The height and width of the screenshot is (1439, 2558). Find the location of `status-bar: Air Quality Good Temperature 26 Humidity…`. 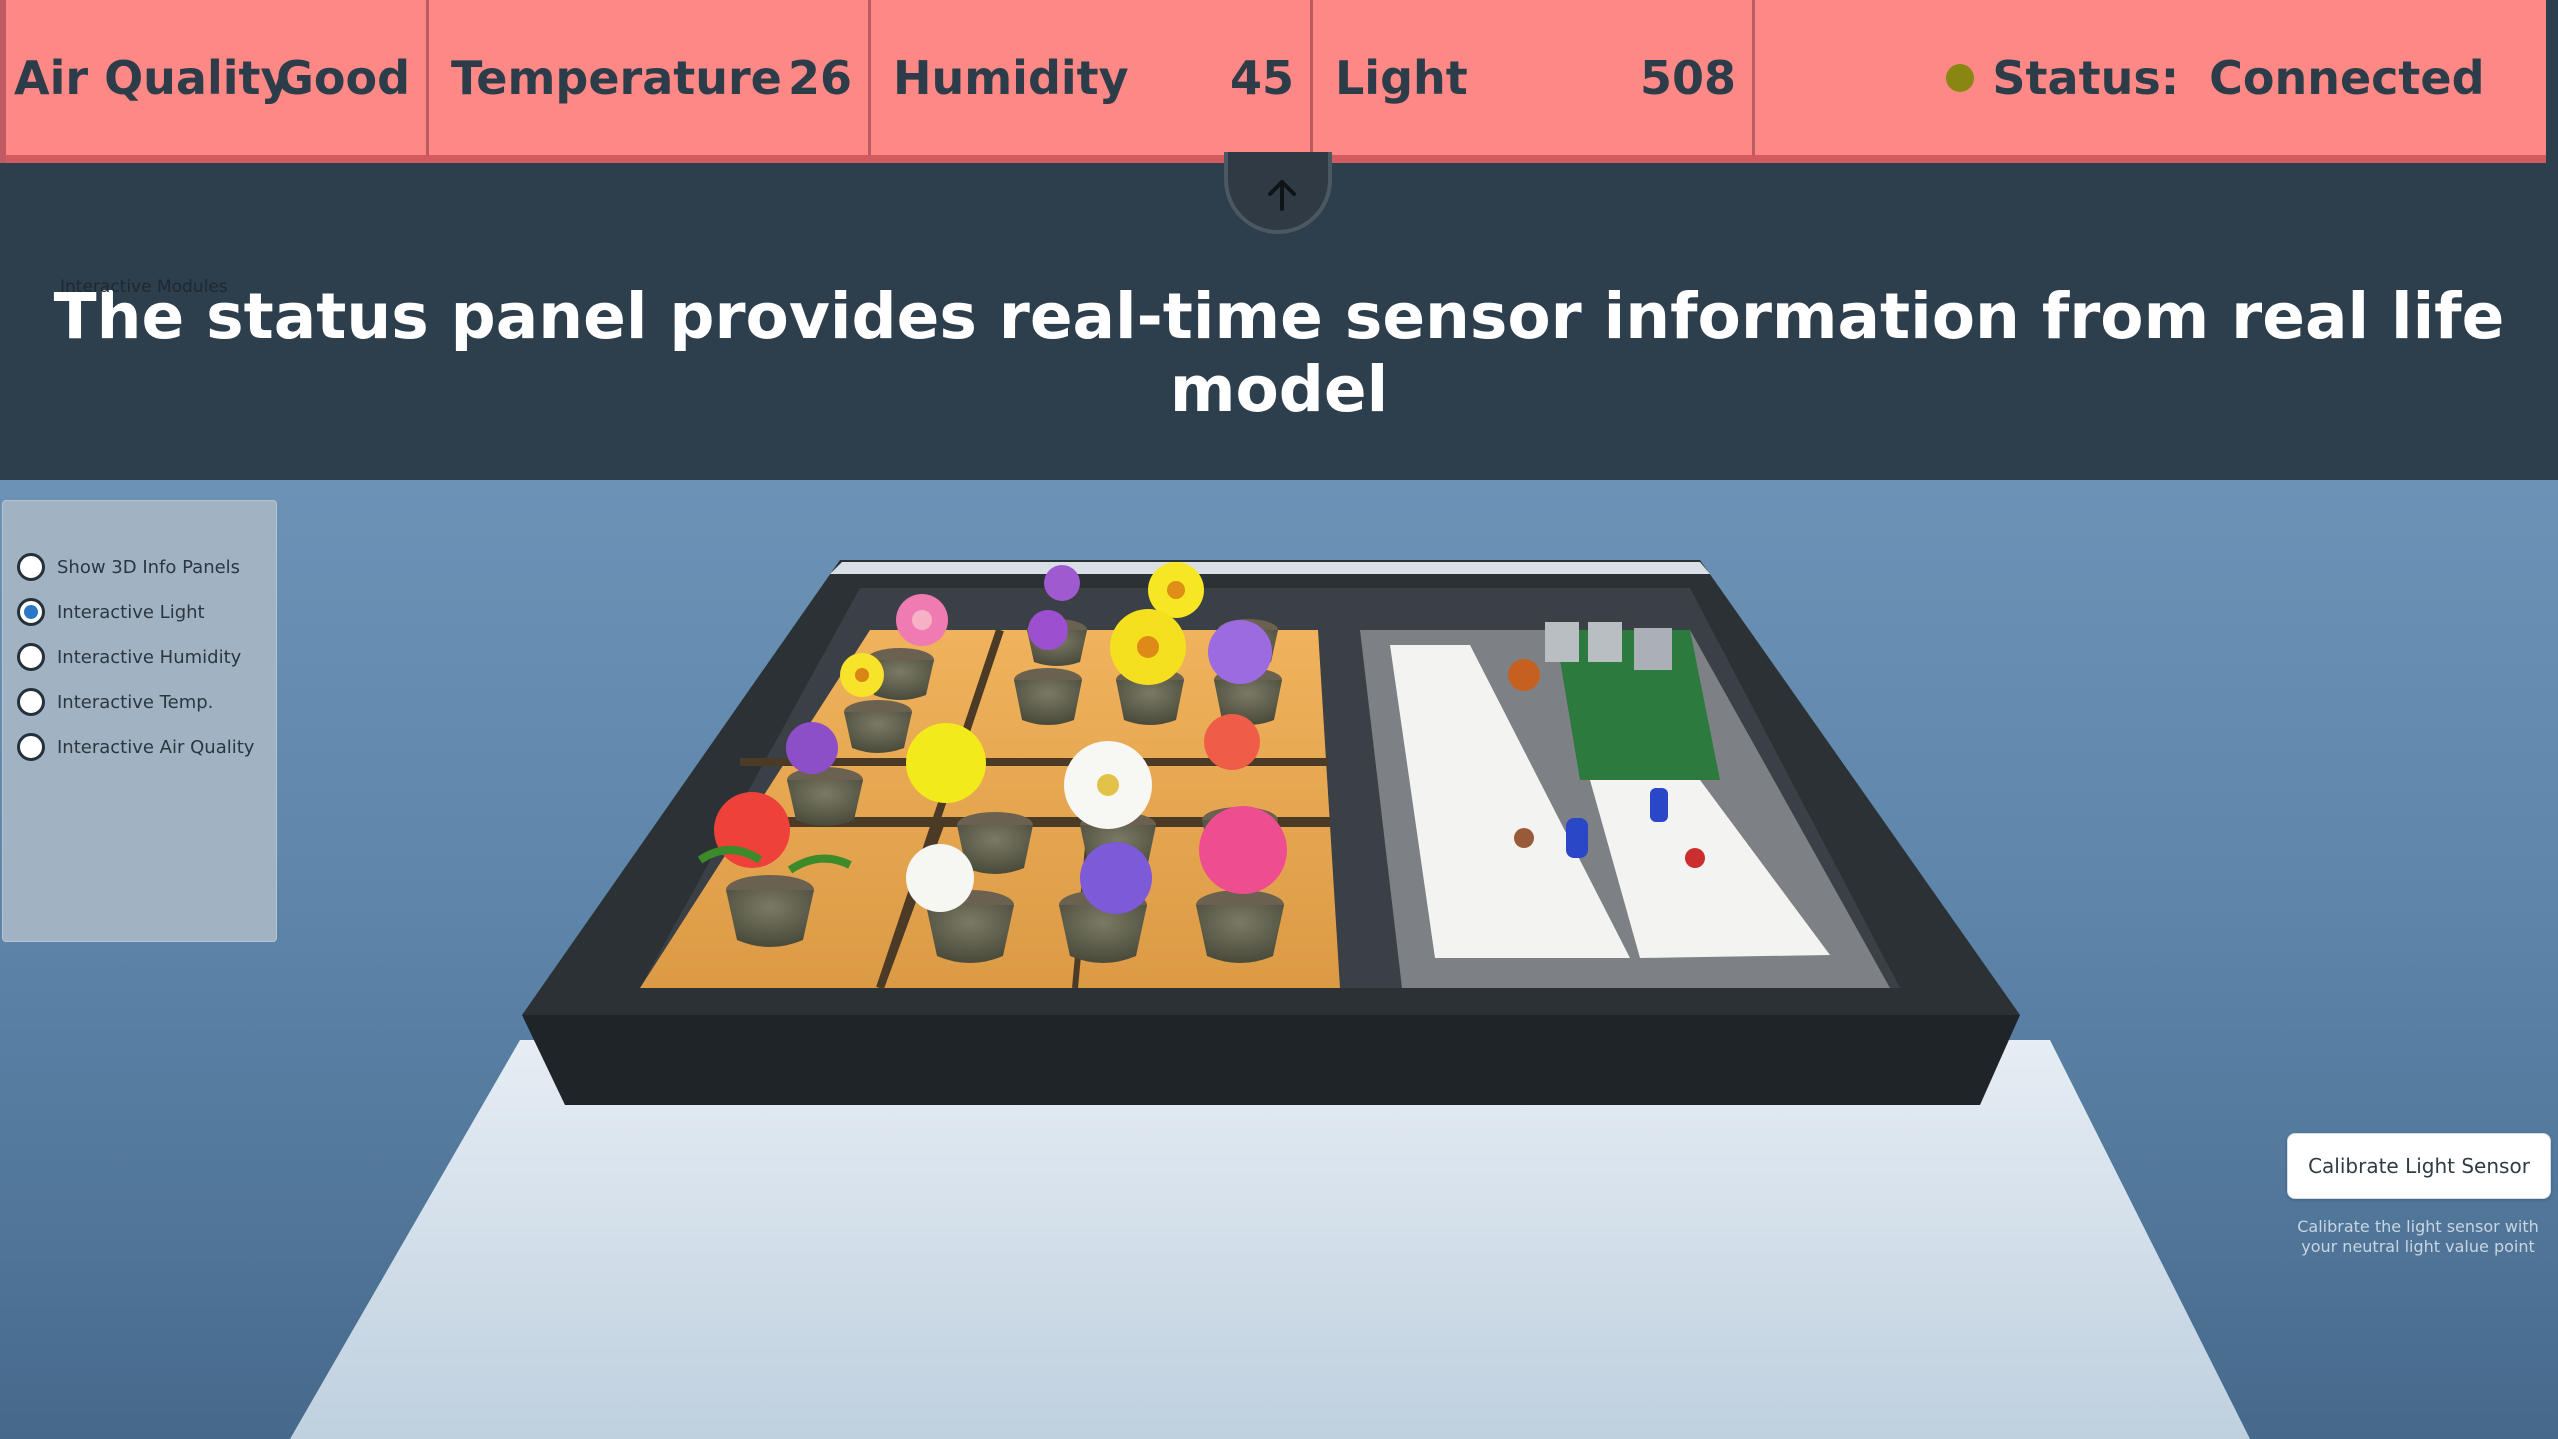

status-bar: Air Quality Good Temperature 26 Humidity… is located at coordinates (1279, 85).